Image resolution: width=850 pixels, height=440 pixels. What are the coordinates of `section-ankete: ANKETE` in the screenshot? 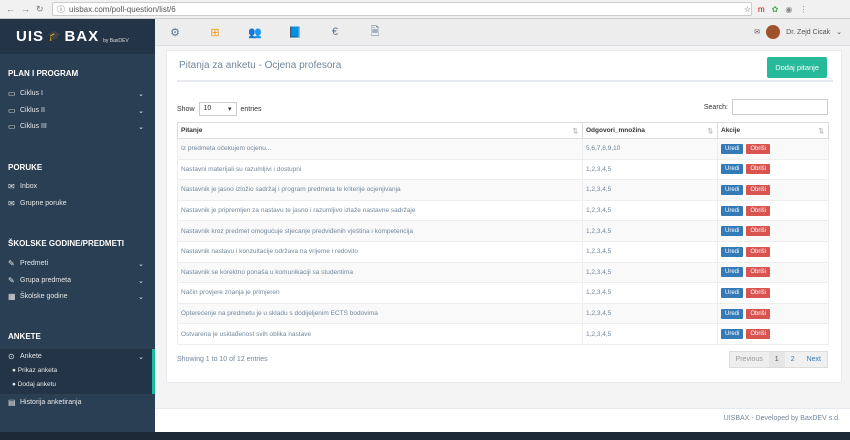 It's located at (24, 336).